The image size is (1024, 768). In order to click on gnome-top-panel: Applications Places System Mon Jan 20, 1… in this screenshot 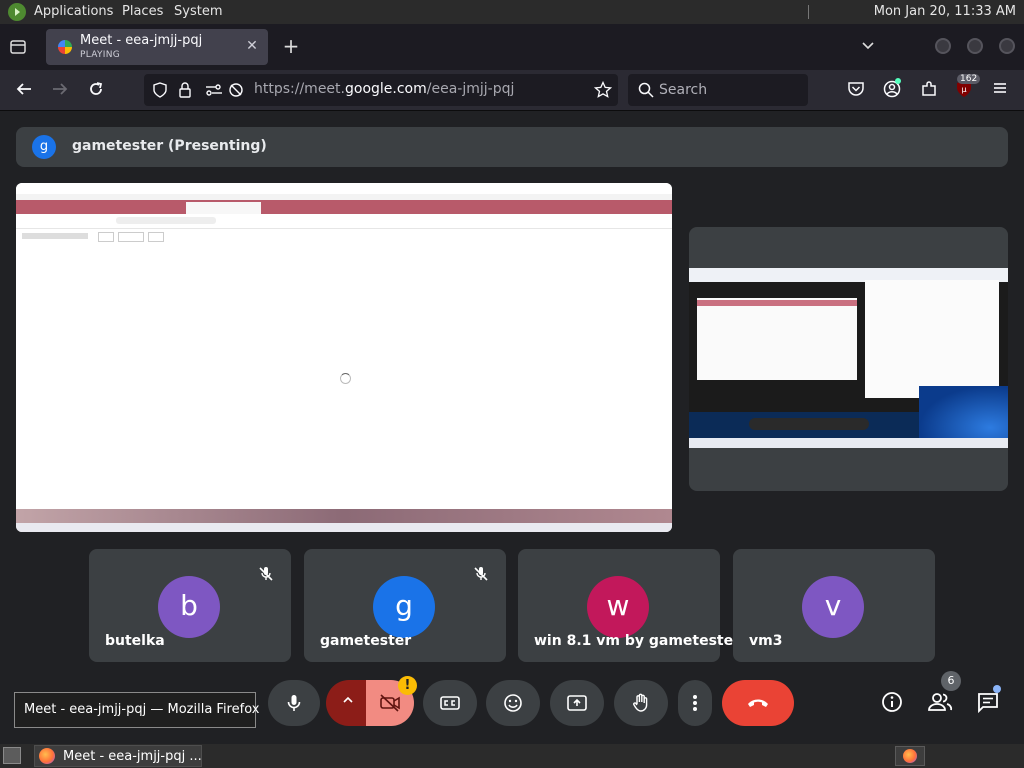, I will do `click(512, 12)`.